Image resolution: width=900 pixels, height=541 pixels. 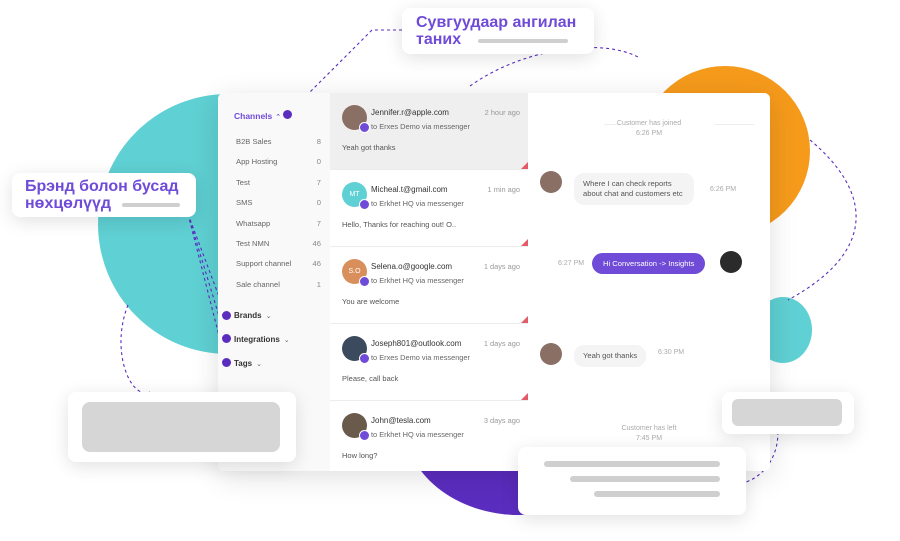 What do you see at coordinates (274, 227) in the screenshot?
I see `sidebar-item-whatsapp: Whatsapp 7` at bounding box center [274, 227].